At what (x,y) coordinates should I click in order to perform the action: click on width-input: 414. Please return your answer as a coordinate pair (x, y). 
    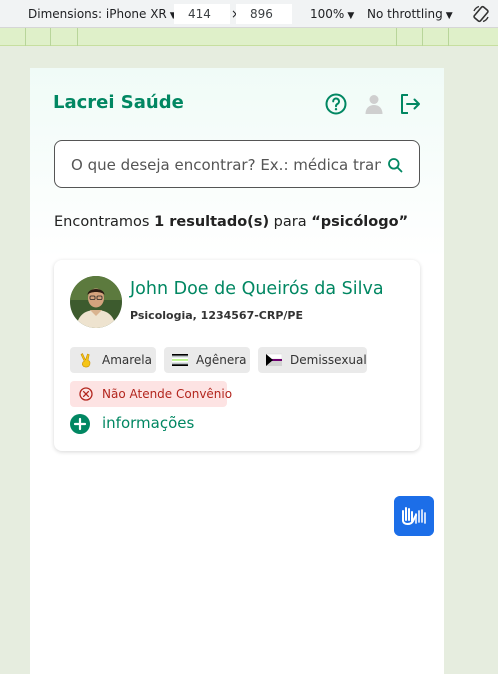
    Looking at the image, I should click on (202, 14).